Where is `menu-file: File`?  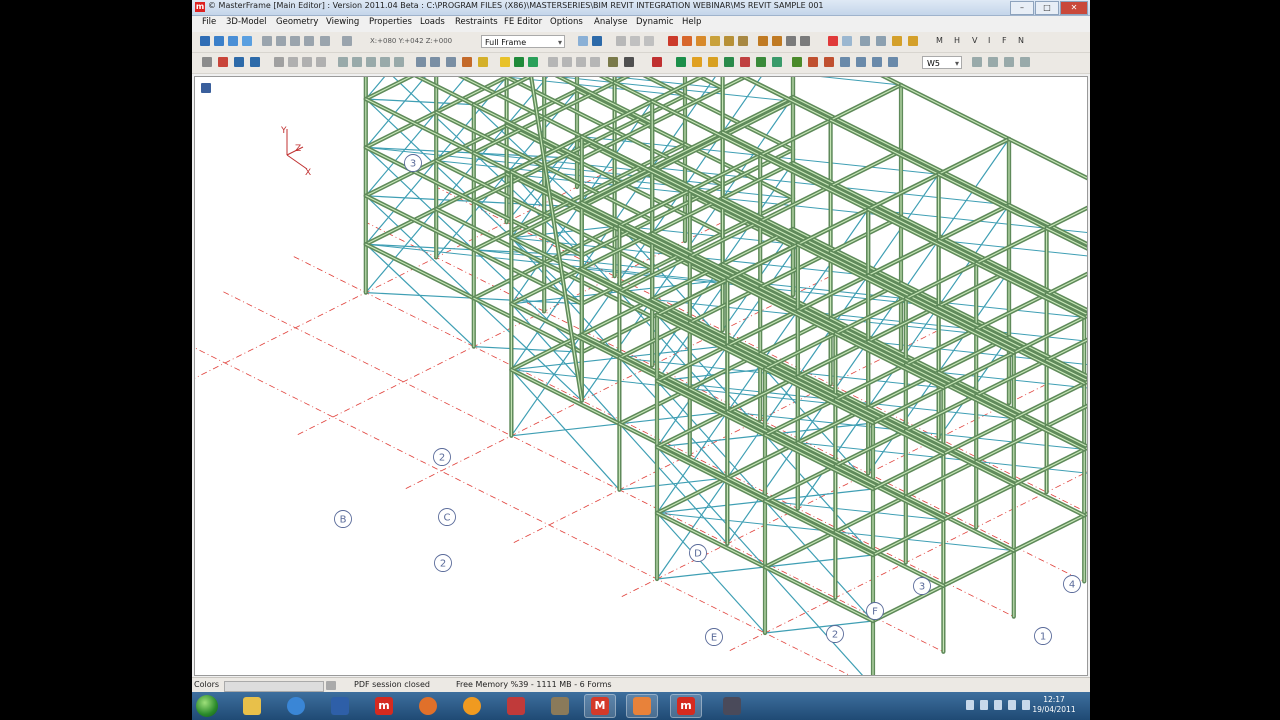 menu-file: File is located at coordinates (209, 22).